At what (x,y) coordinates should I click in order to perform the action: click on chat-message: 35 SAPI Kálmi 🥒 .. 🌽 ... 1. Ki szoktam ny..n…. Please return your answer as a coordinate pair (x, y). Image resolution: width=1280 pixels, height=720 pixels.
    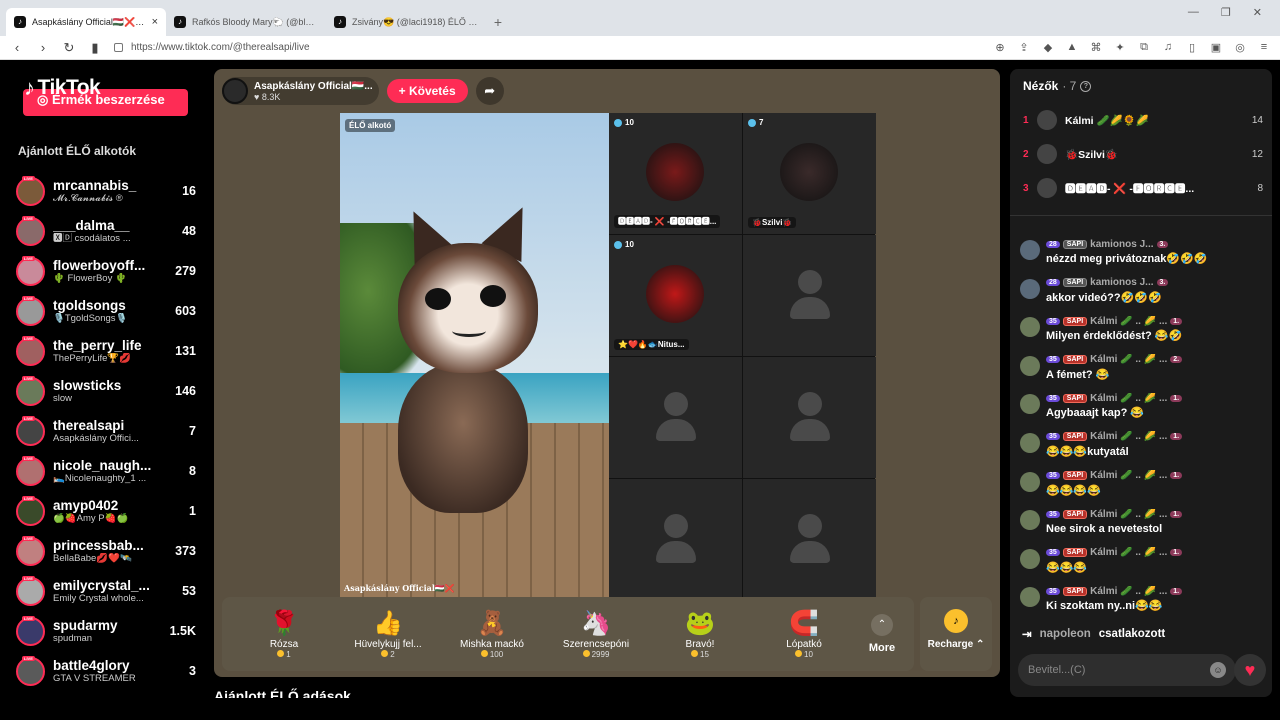
    Looking at the image, I should click on (1143, 603).